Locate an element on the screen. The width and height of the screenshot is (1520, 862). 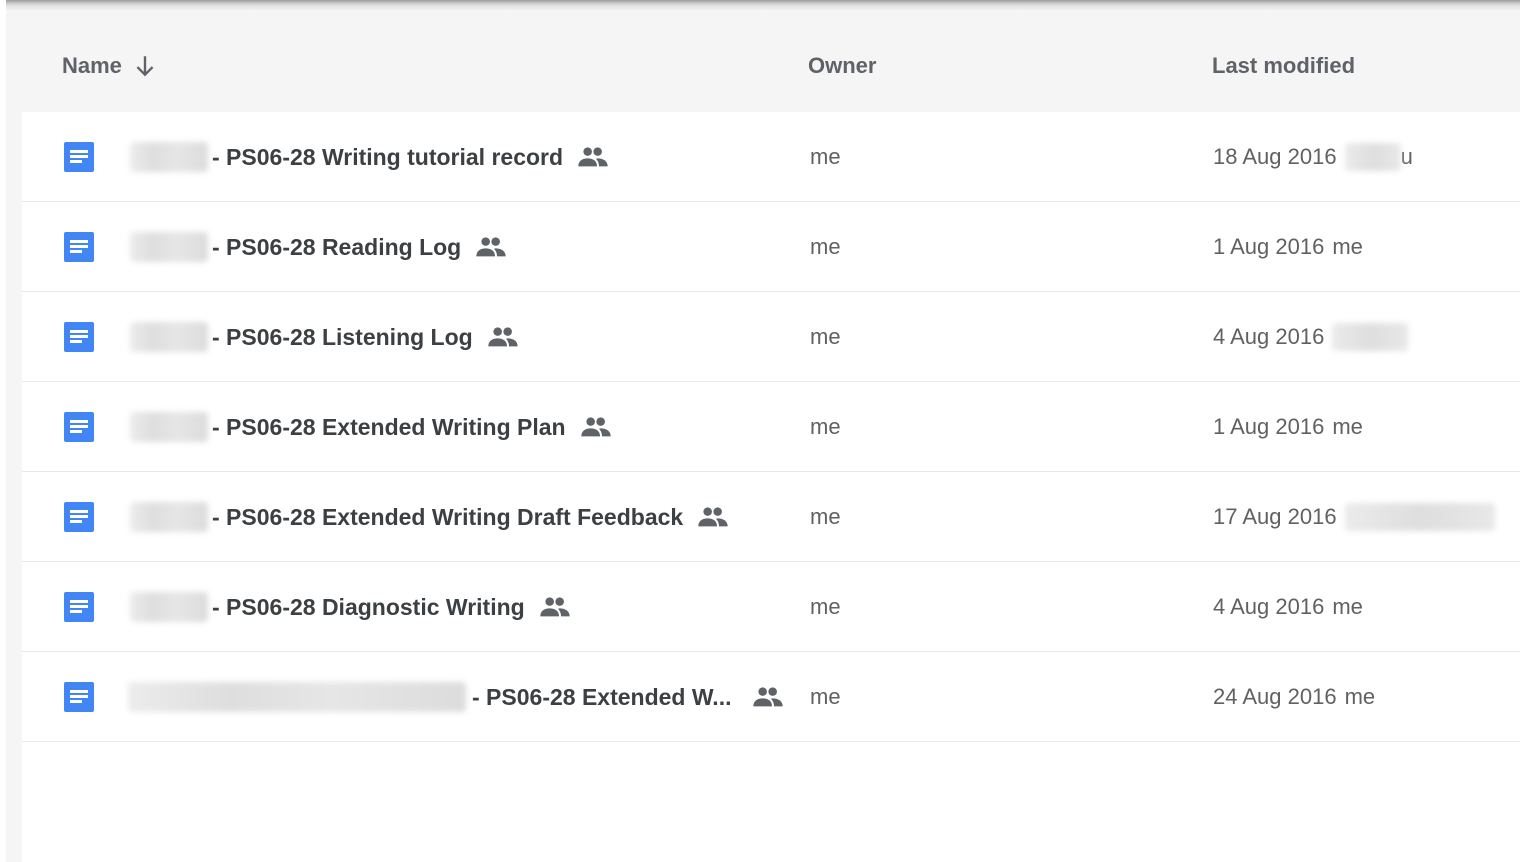
file-last-modified: 4 Aug 2016 is located at coordinates (1311, 337).